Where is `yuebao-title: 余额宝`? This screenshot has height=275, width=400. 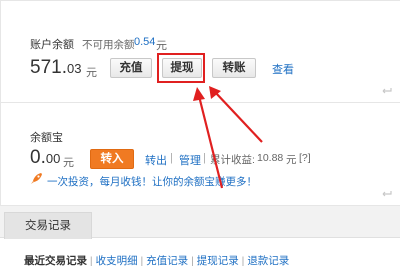 yuebao-title: 余额宝 is located at coordinates (46, 138).